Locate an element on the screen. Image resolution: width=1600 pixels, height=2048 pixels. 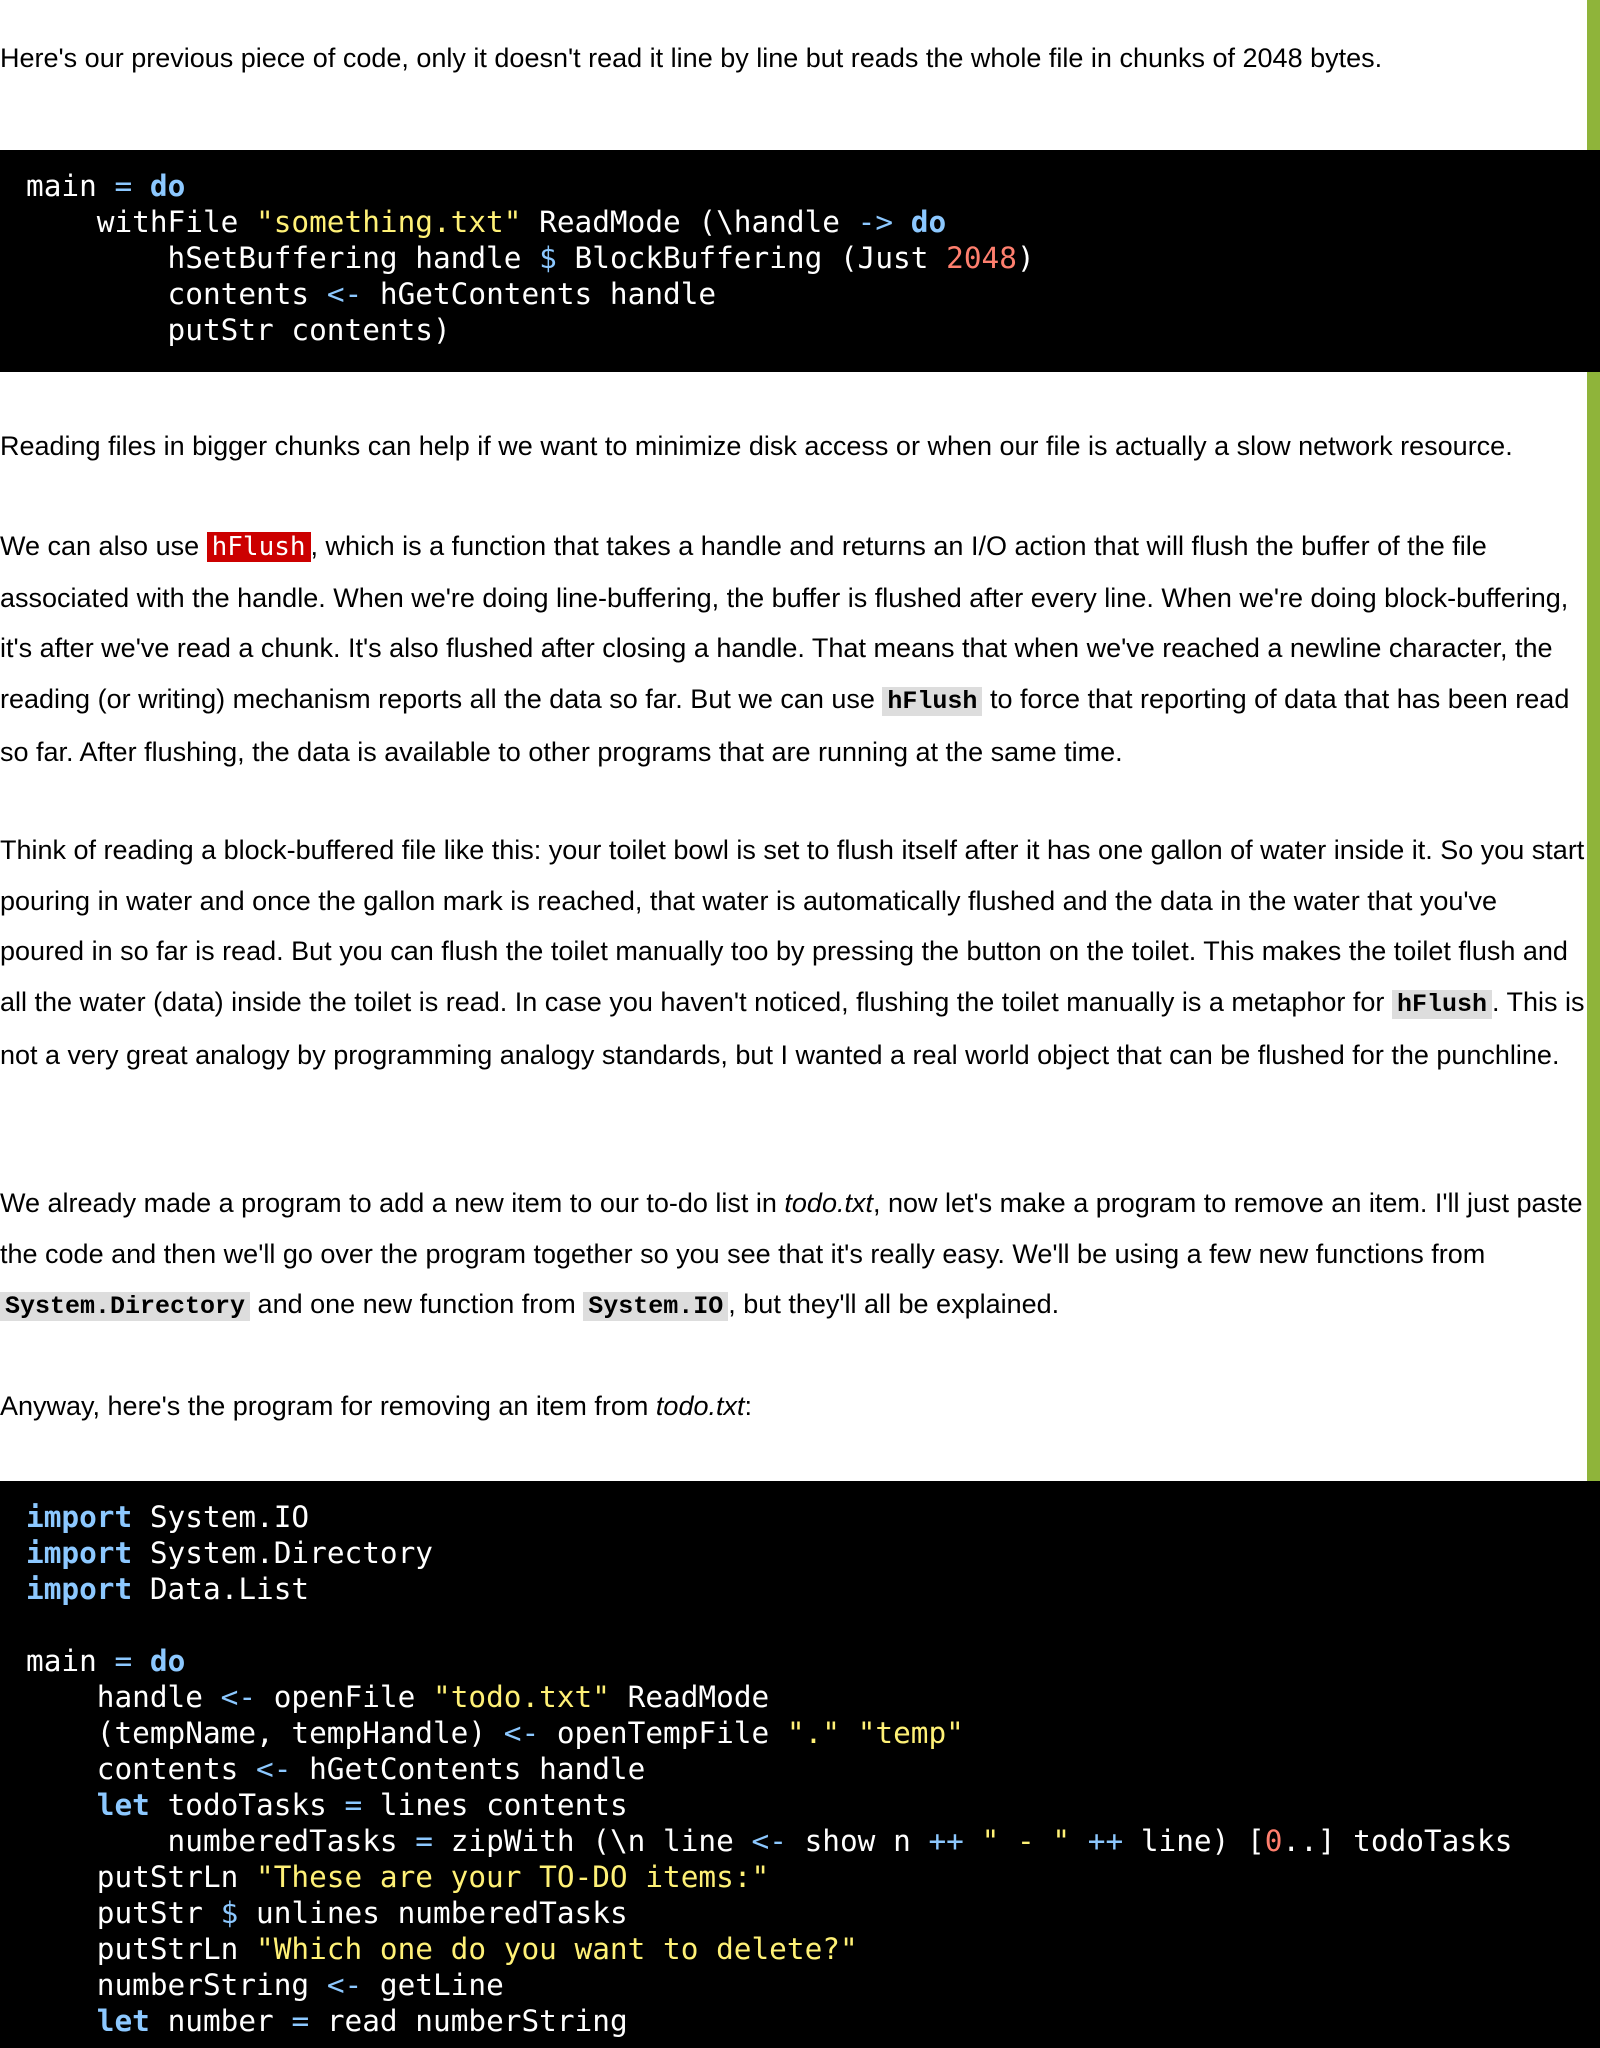
inline-code-hflush-highlighted: hFlush is located at coordinates (258, 547).